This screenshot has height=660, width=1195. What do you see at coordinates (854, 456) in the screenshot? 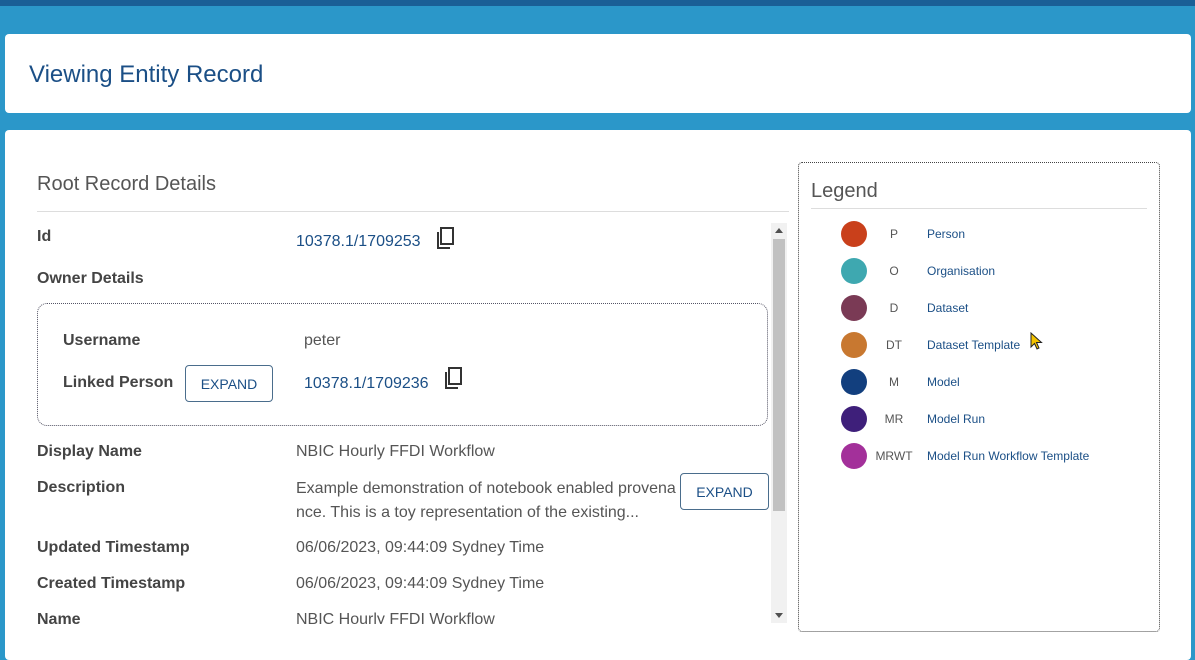
I see `model-run-workflow-template-dot-icon` at bounding box center [854, 456].